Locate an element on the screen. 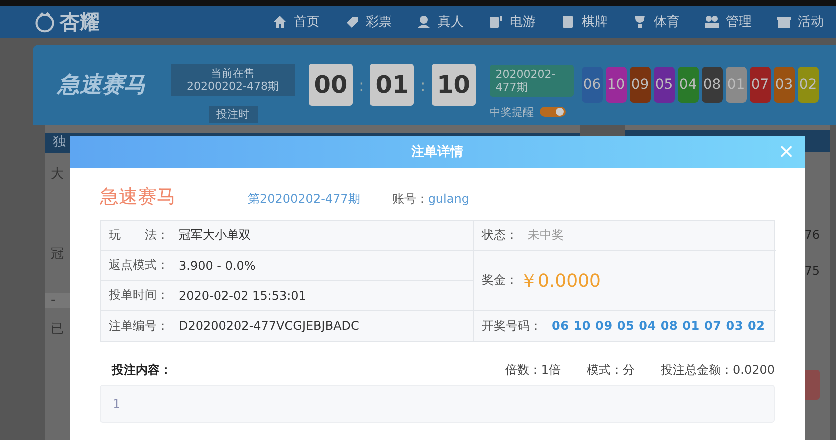 This screenshot has width=836, height=440. nav-item: 棋牌 is located at coordinates (584, 22).